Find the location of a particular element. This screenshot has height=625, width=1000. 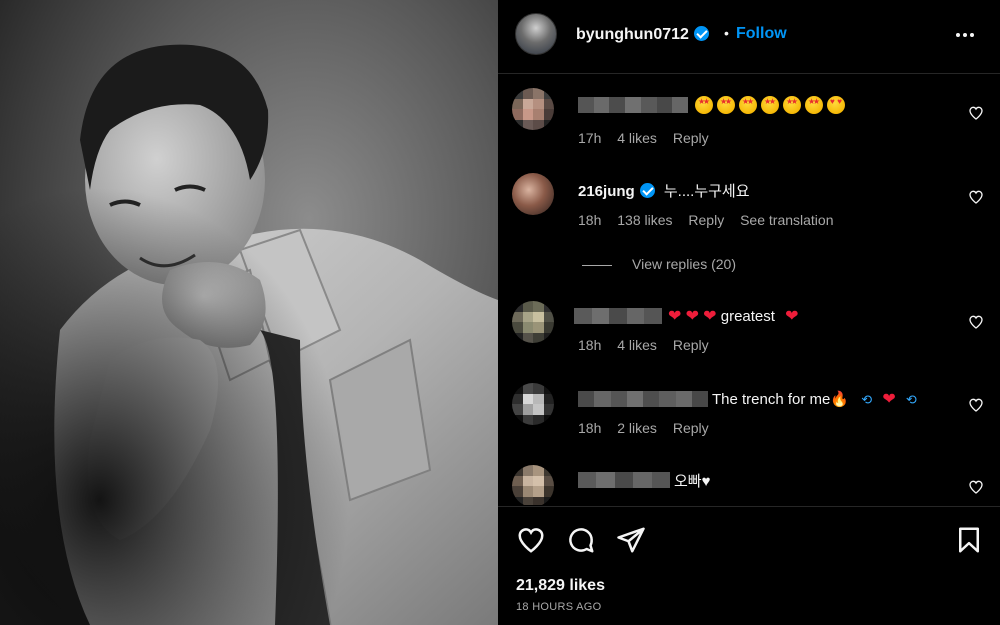

replies-line is located at coordinates (597, 265).